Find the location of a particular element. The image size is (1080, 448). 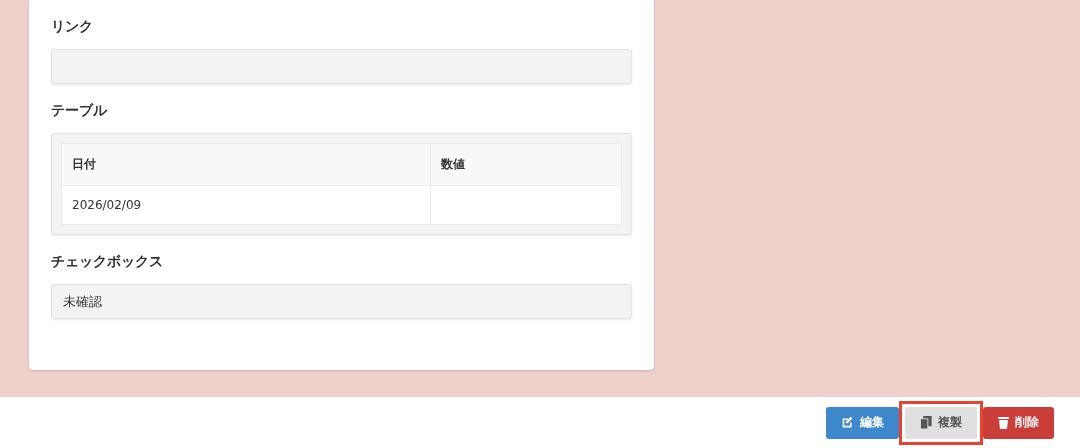

copy-button: 複製 is located at coordinates (941, 422).